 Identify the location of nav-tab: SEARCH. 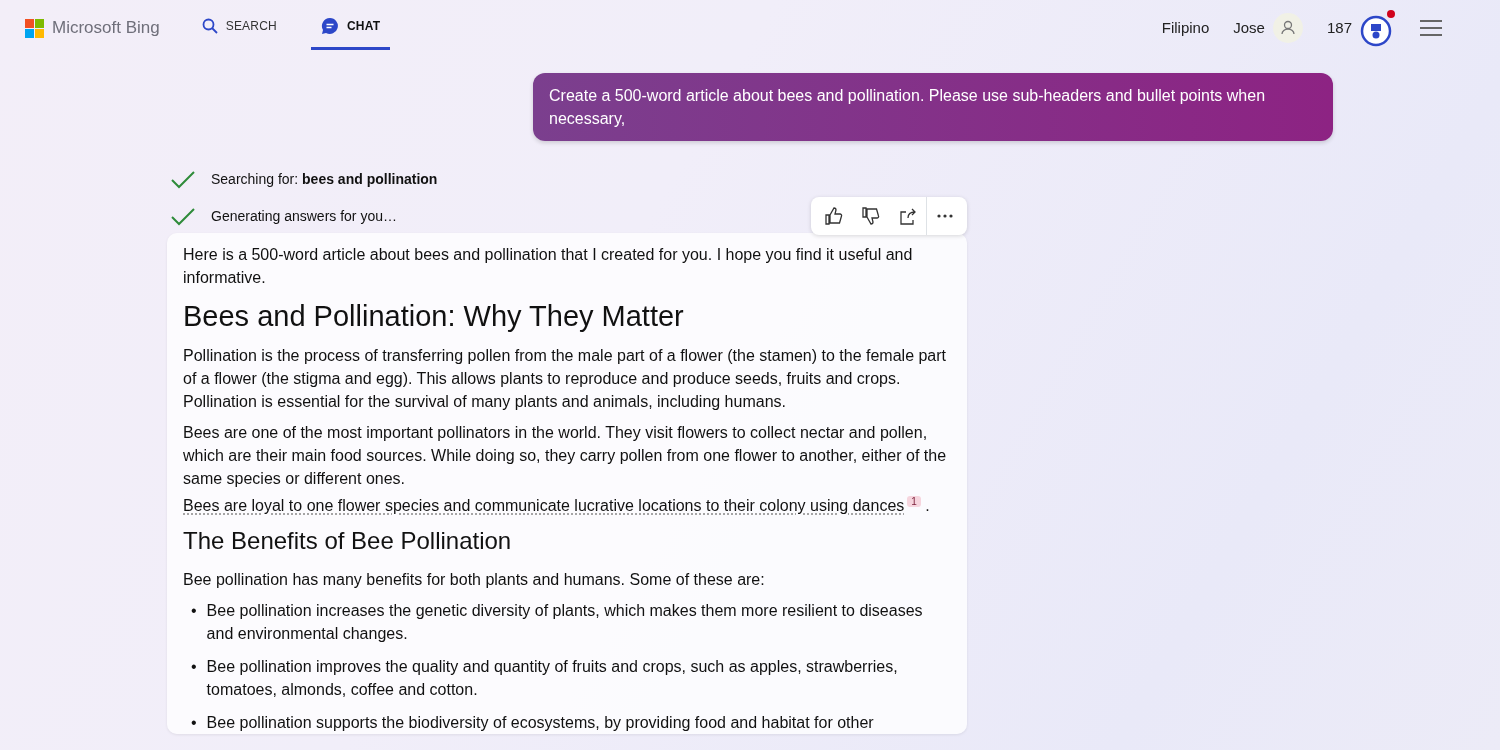
(239, 27).